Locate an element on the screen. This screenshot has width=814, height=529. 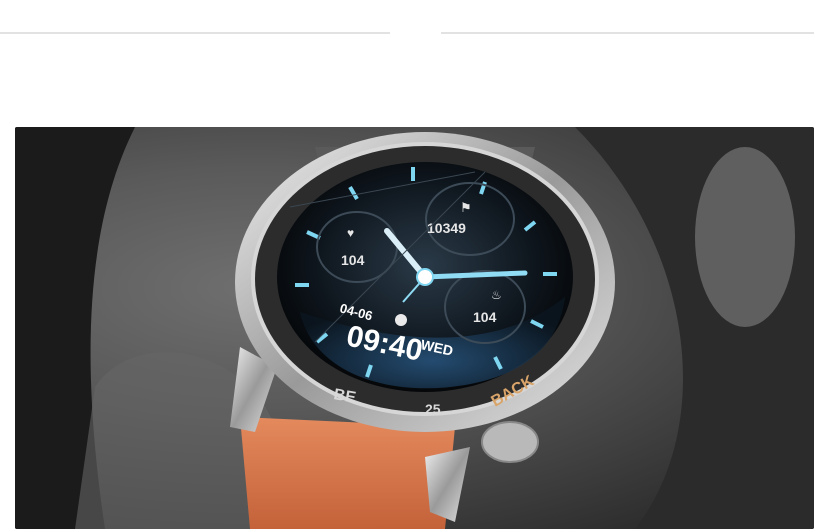
running-icon: ⚑ is located at coordinates (466, 207).